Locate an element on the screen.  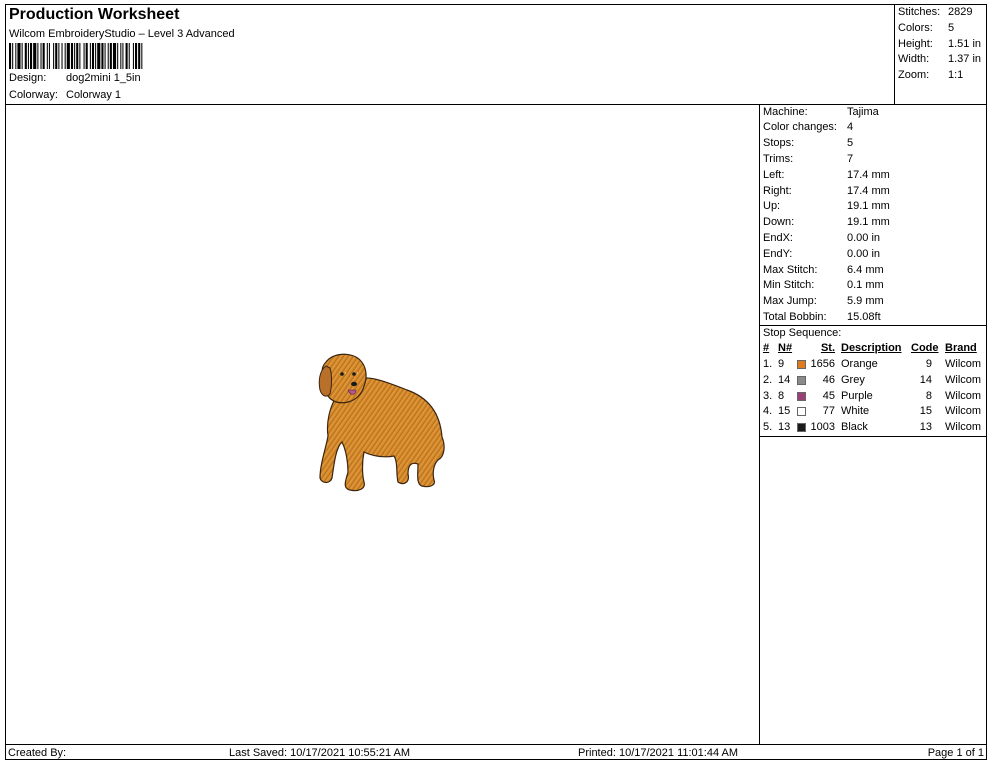
row-stitches: 46 is located at coordinates (828, 379).